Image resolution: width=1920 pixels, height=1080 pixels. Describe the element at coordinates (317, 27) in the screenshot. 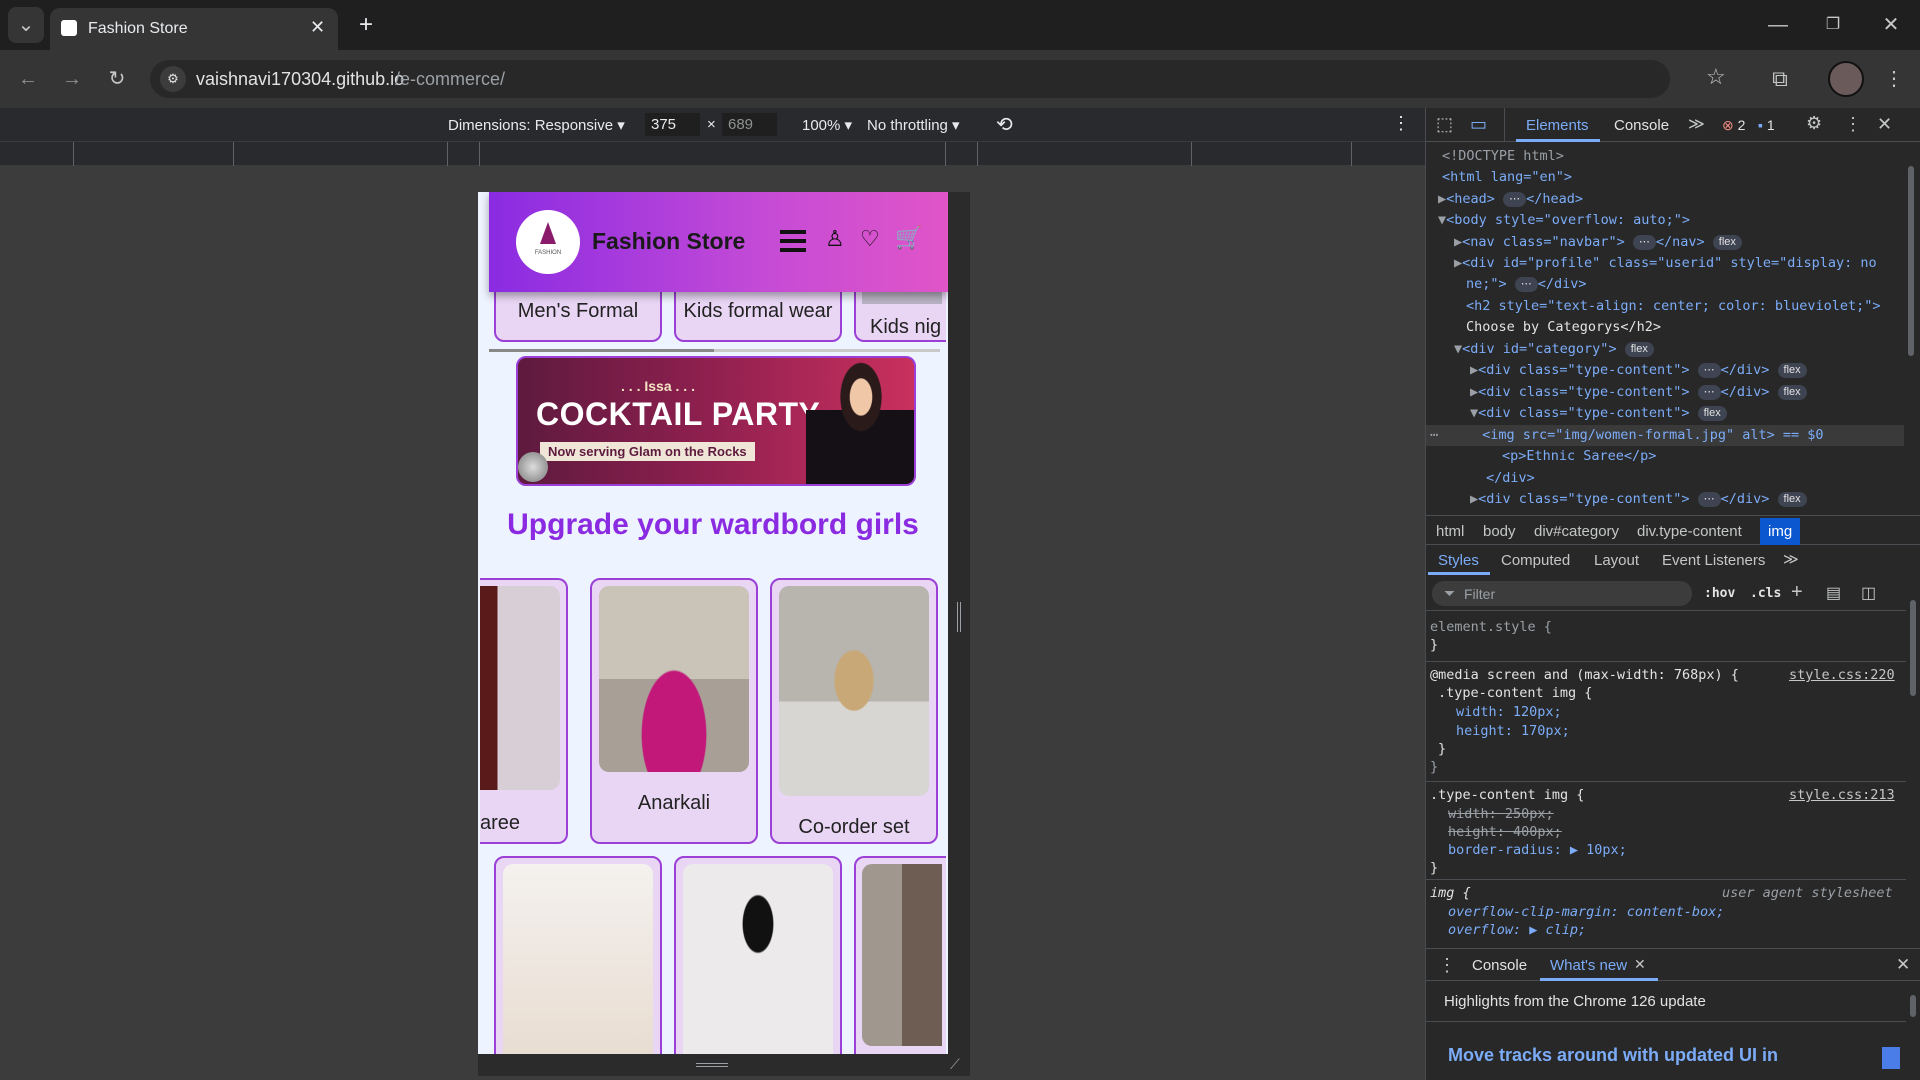

I see `close-tab-icon: ✕` at that location.